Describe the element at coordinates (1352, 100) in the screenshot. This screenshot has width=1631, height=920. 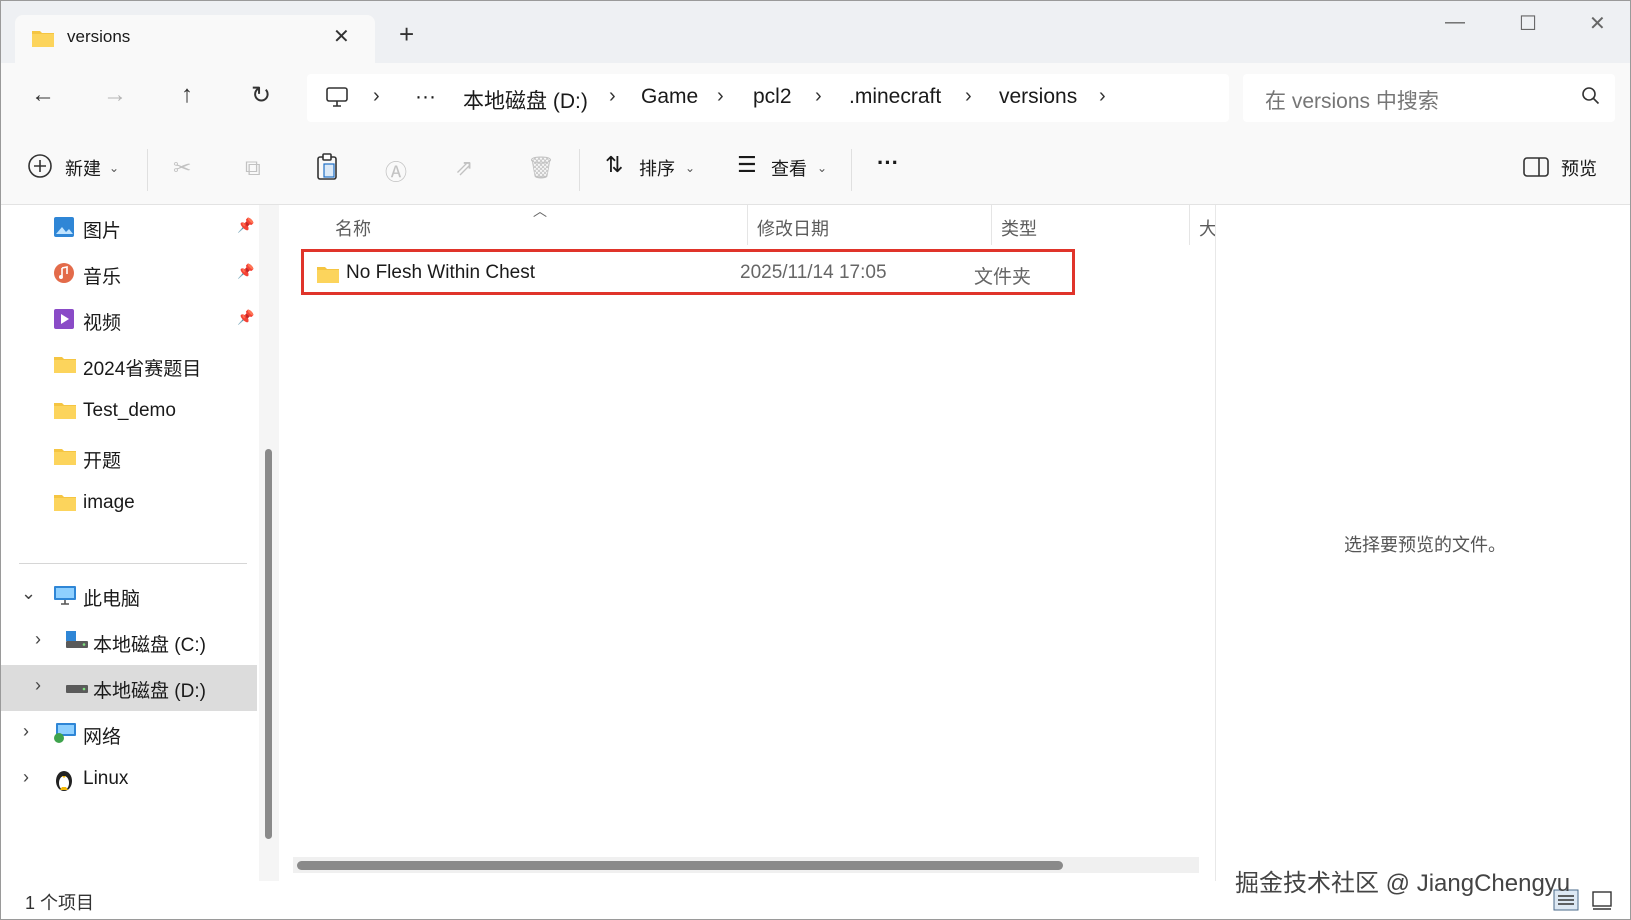
I see `search-input: 在 versions 中搜索` at that location.